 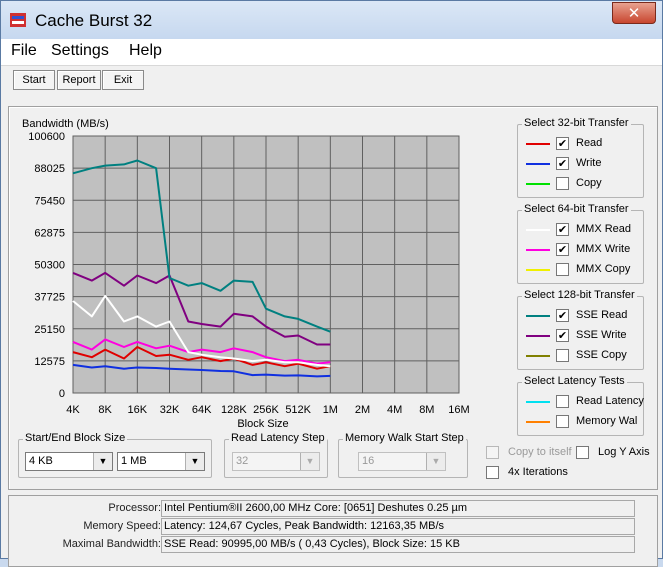 I want to click on legend-line-mmx-copy, so click(x=538, y=270).